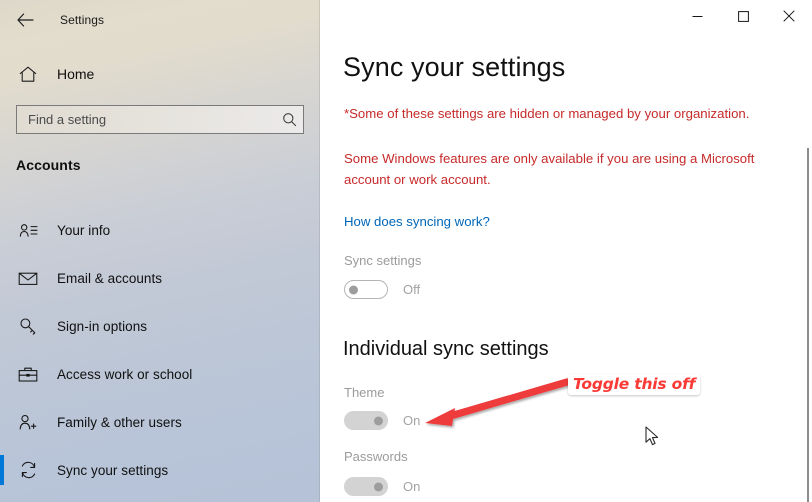 Image resolution: width=812 pixels, height=502 pixels. What do you see at coordinates (652, 436) in the screenshot?
I see `arrow-cursor` at bounding box center [652, 436].